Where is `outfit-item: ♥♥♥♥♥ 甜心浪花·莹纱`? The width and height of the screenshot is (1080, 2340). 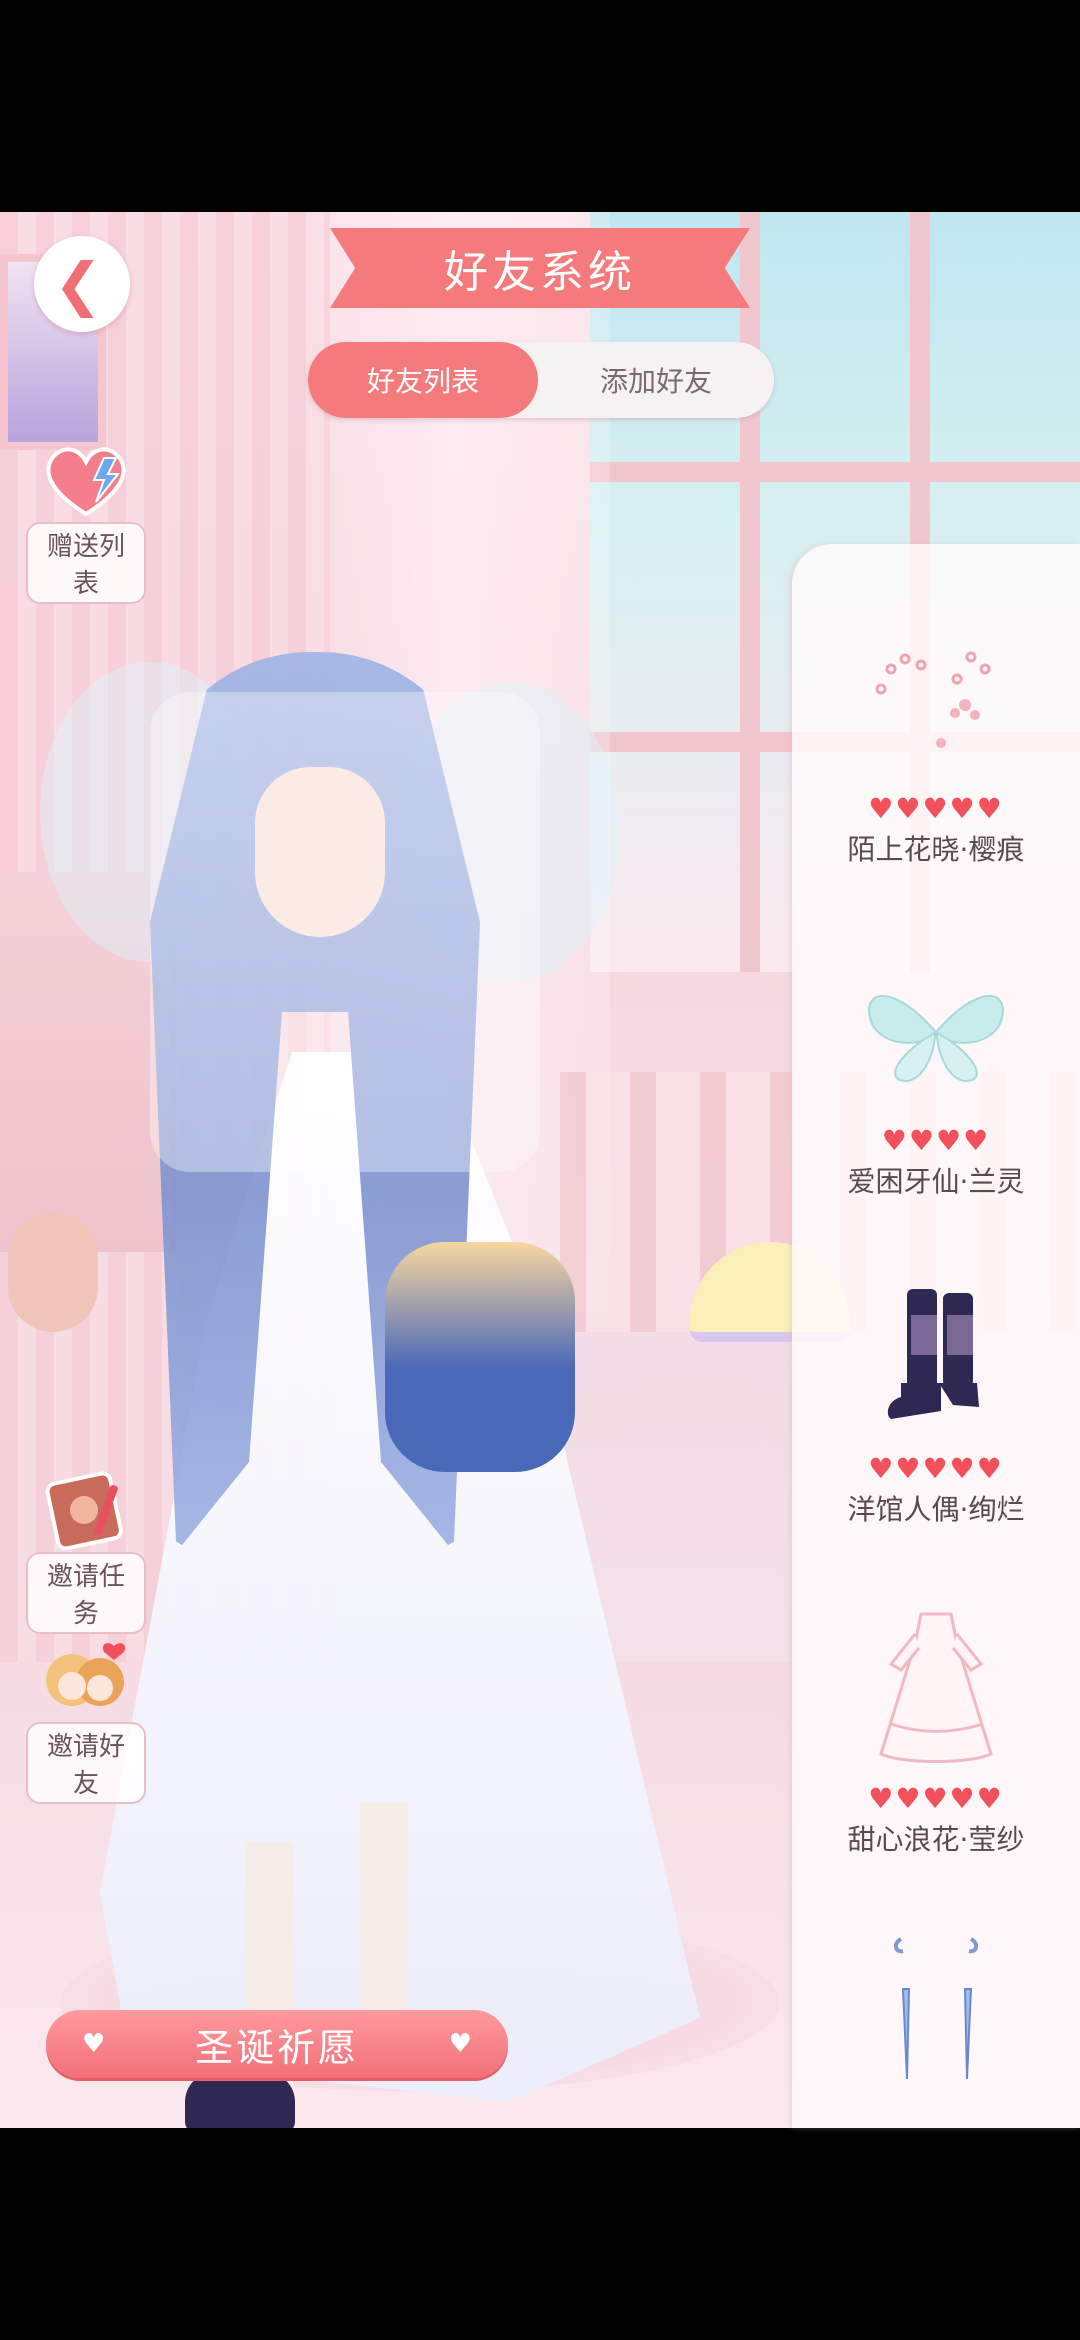 outfit-item: ♥♥♥♥♥ 甜心浪花·莹纱 is located at coordinates (936, 1726).